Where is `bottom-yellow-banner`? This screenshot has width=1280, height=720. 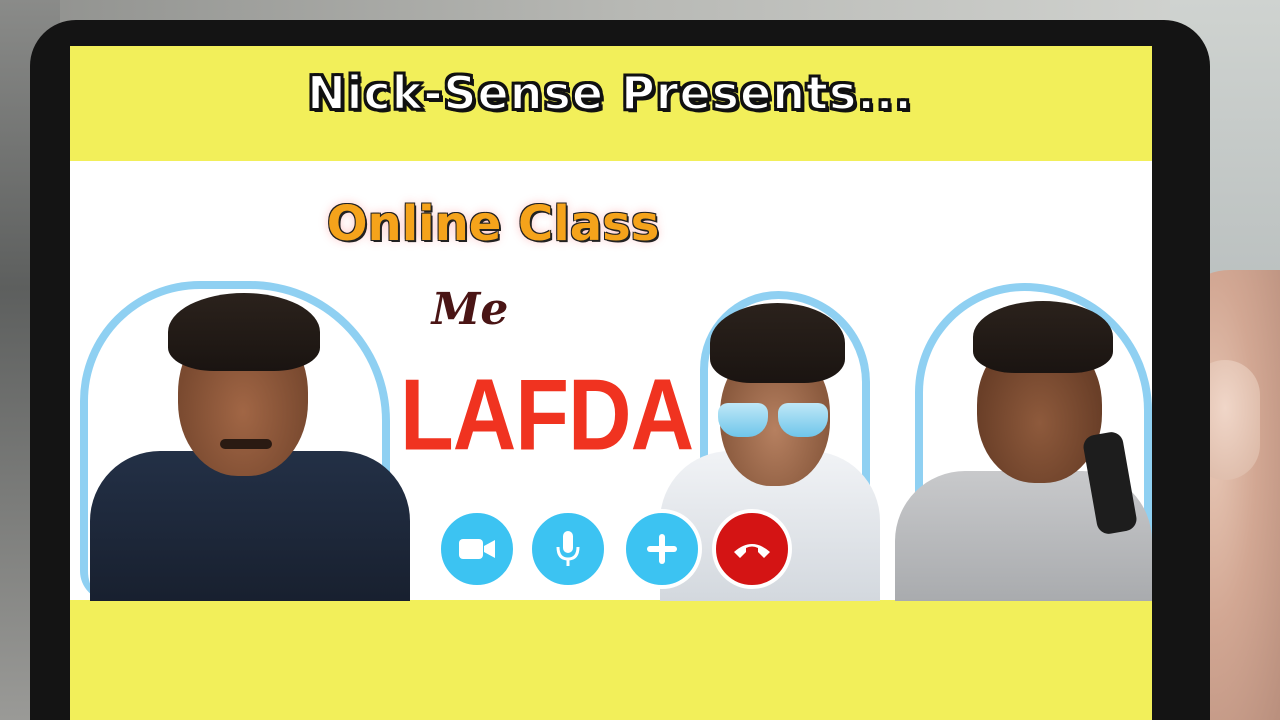
bottom-yellow-banner is located at coordinates (611, 660).